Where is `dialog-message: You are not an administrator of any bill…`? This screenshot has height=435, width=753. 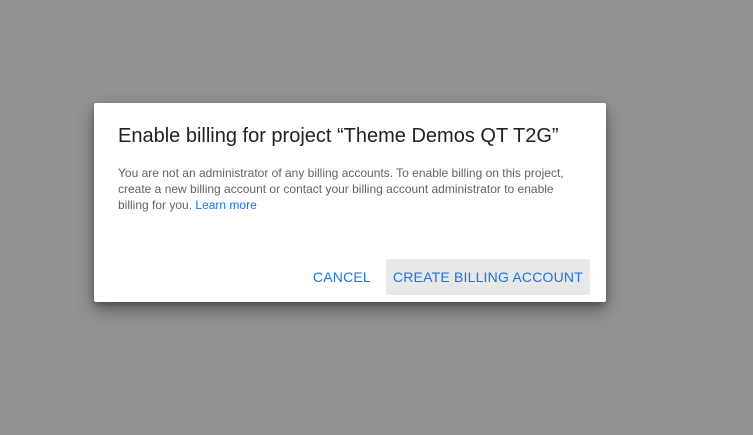 dialog-message: You are not an administrator of any bill… is located at coordinates (343, 189).